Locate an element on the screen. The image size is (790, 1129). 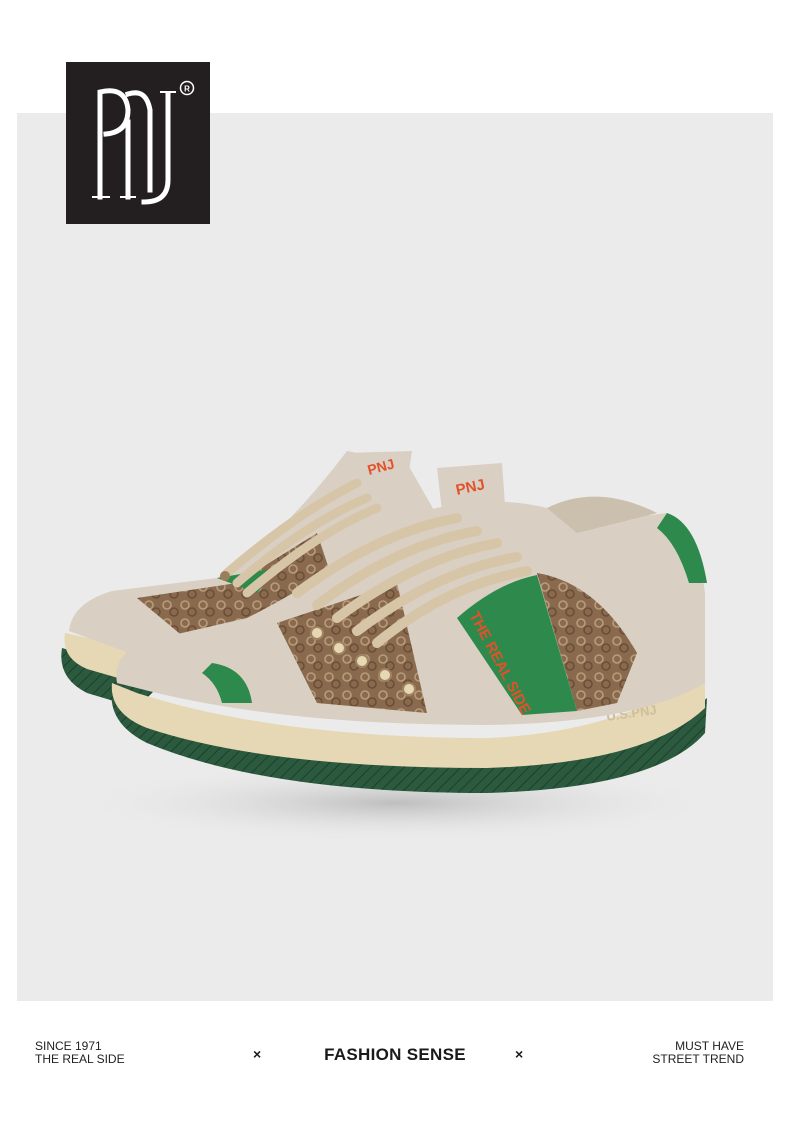
footer-right-tagline: MUST HAVE STREET TREND is located at coordinates (698, 1053).